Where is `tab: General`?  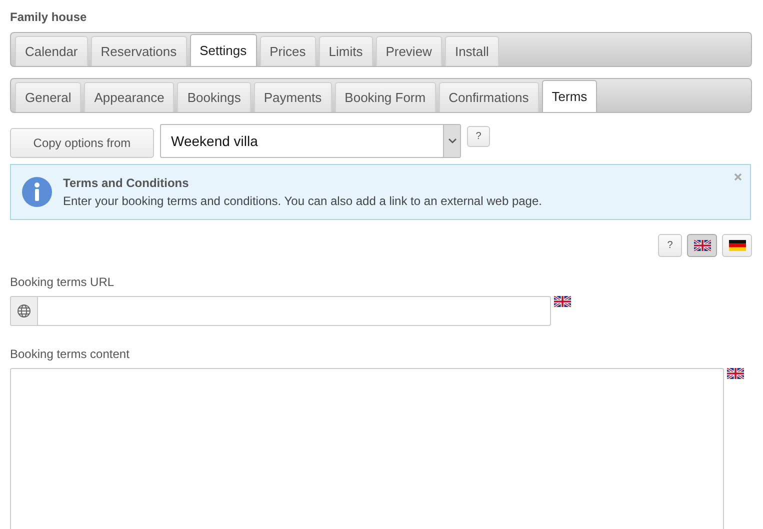
tab: General is located at coordinates (48, 97).